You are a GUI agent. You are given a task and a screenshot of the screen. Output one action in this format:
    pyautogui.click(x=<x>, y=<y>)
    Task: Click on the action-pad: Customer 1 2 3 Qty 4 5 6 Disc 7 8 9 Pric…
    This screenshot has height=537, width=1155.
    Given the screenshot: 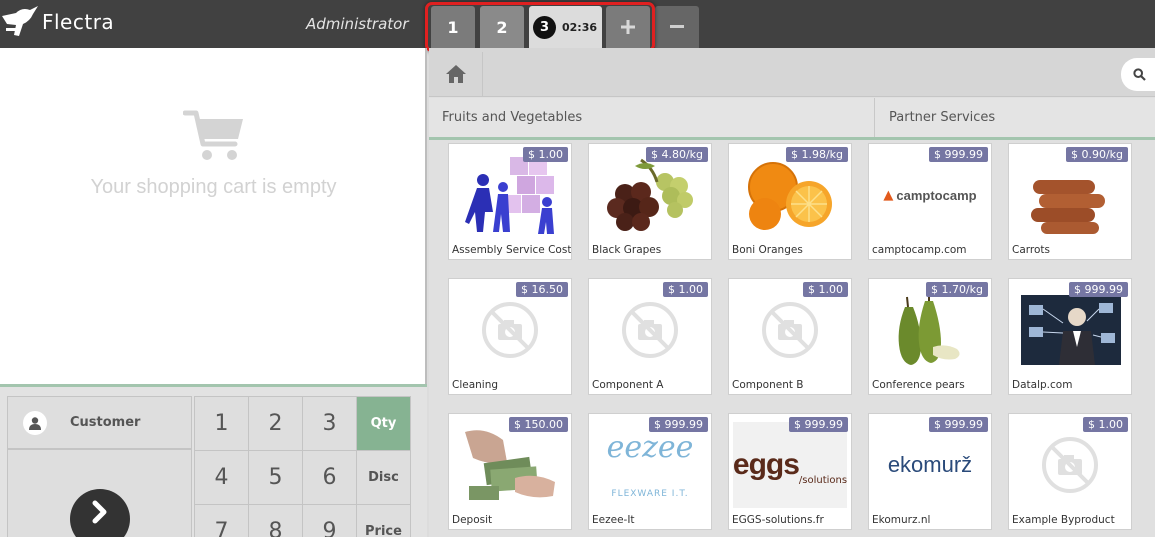 What is the action you would take?
    pyautogui.click(x=213, y=462)
    